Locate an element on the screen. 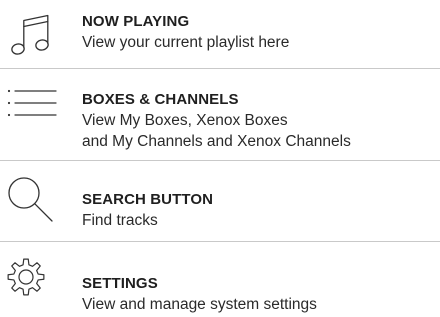  menu-item-text: SEARCH BUTTON Find tracks is located at coordinates (259, 210).